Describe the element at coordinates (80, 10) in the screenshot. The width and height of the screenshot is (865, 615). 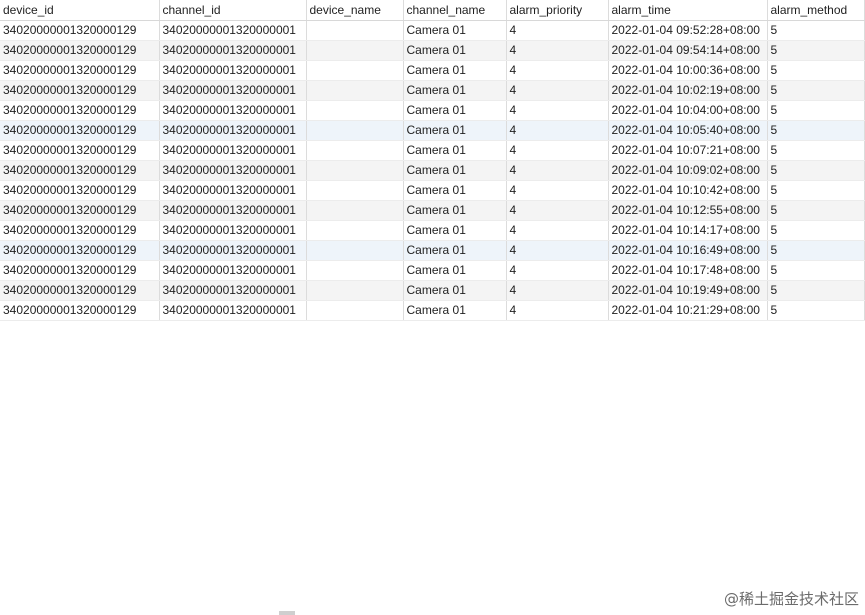
I see `column-header-device-id: device_id` at that location.